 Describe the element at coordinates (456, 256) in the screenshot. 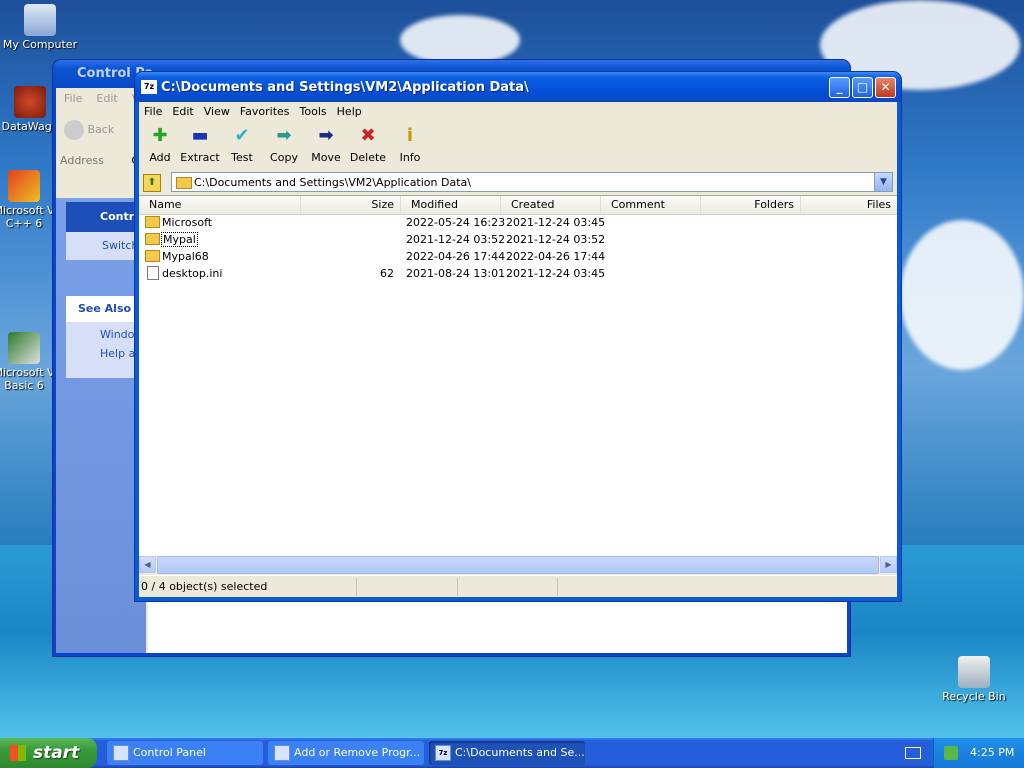

I see `file-modified: 2022-04-26 17:44` at that location.